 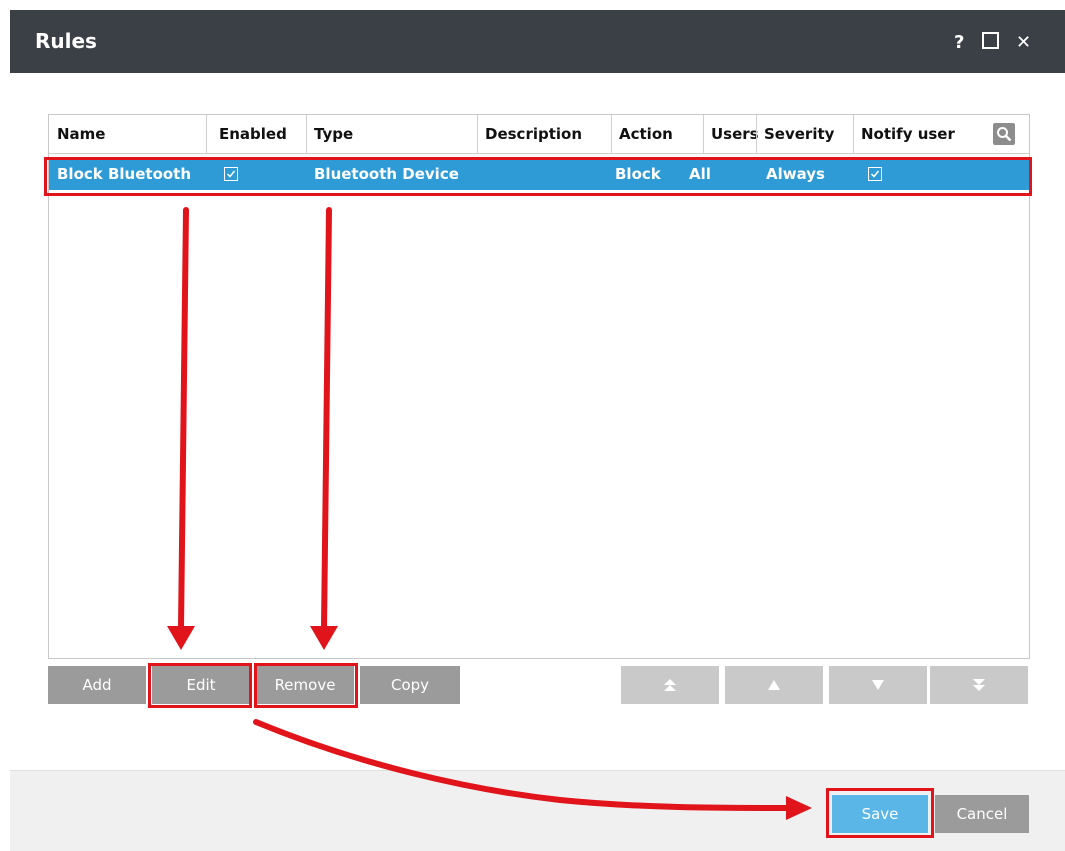 I want to click on column-header-name: Name, so click(x=81, y=134).